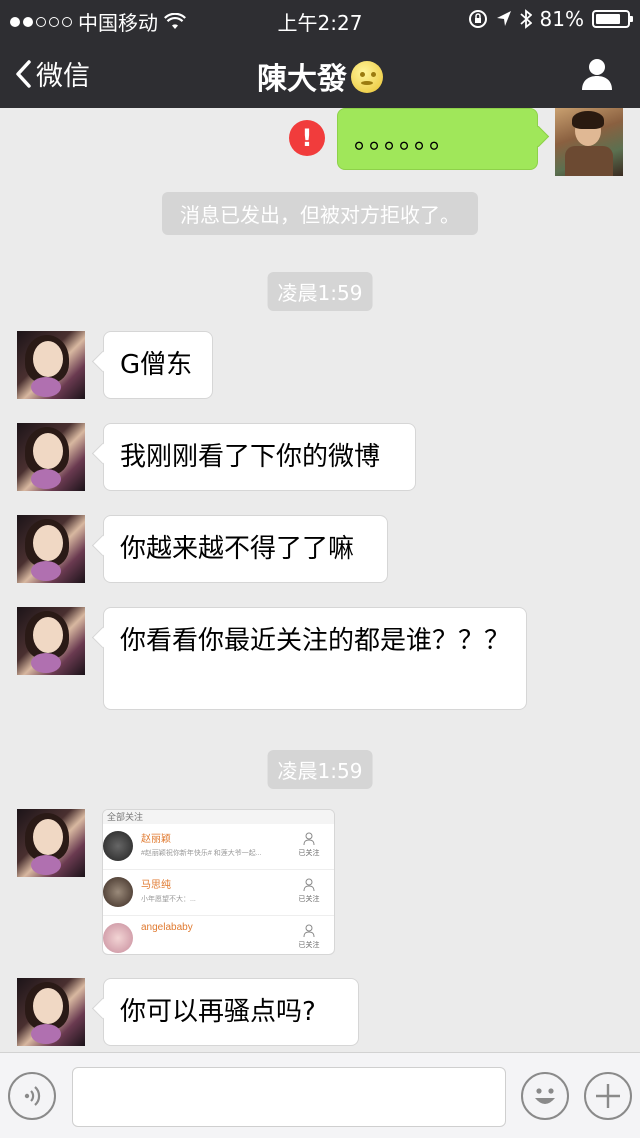  What do you see at coordinates (289, 1097) in the screenshot?
I see `message-input` at bounding box center [289, 1097].